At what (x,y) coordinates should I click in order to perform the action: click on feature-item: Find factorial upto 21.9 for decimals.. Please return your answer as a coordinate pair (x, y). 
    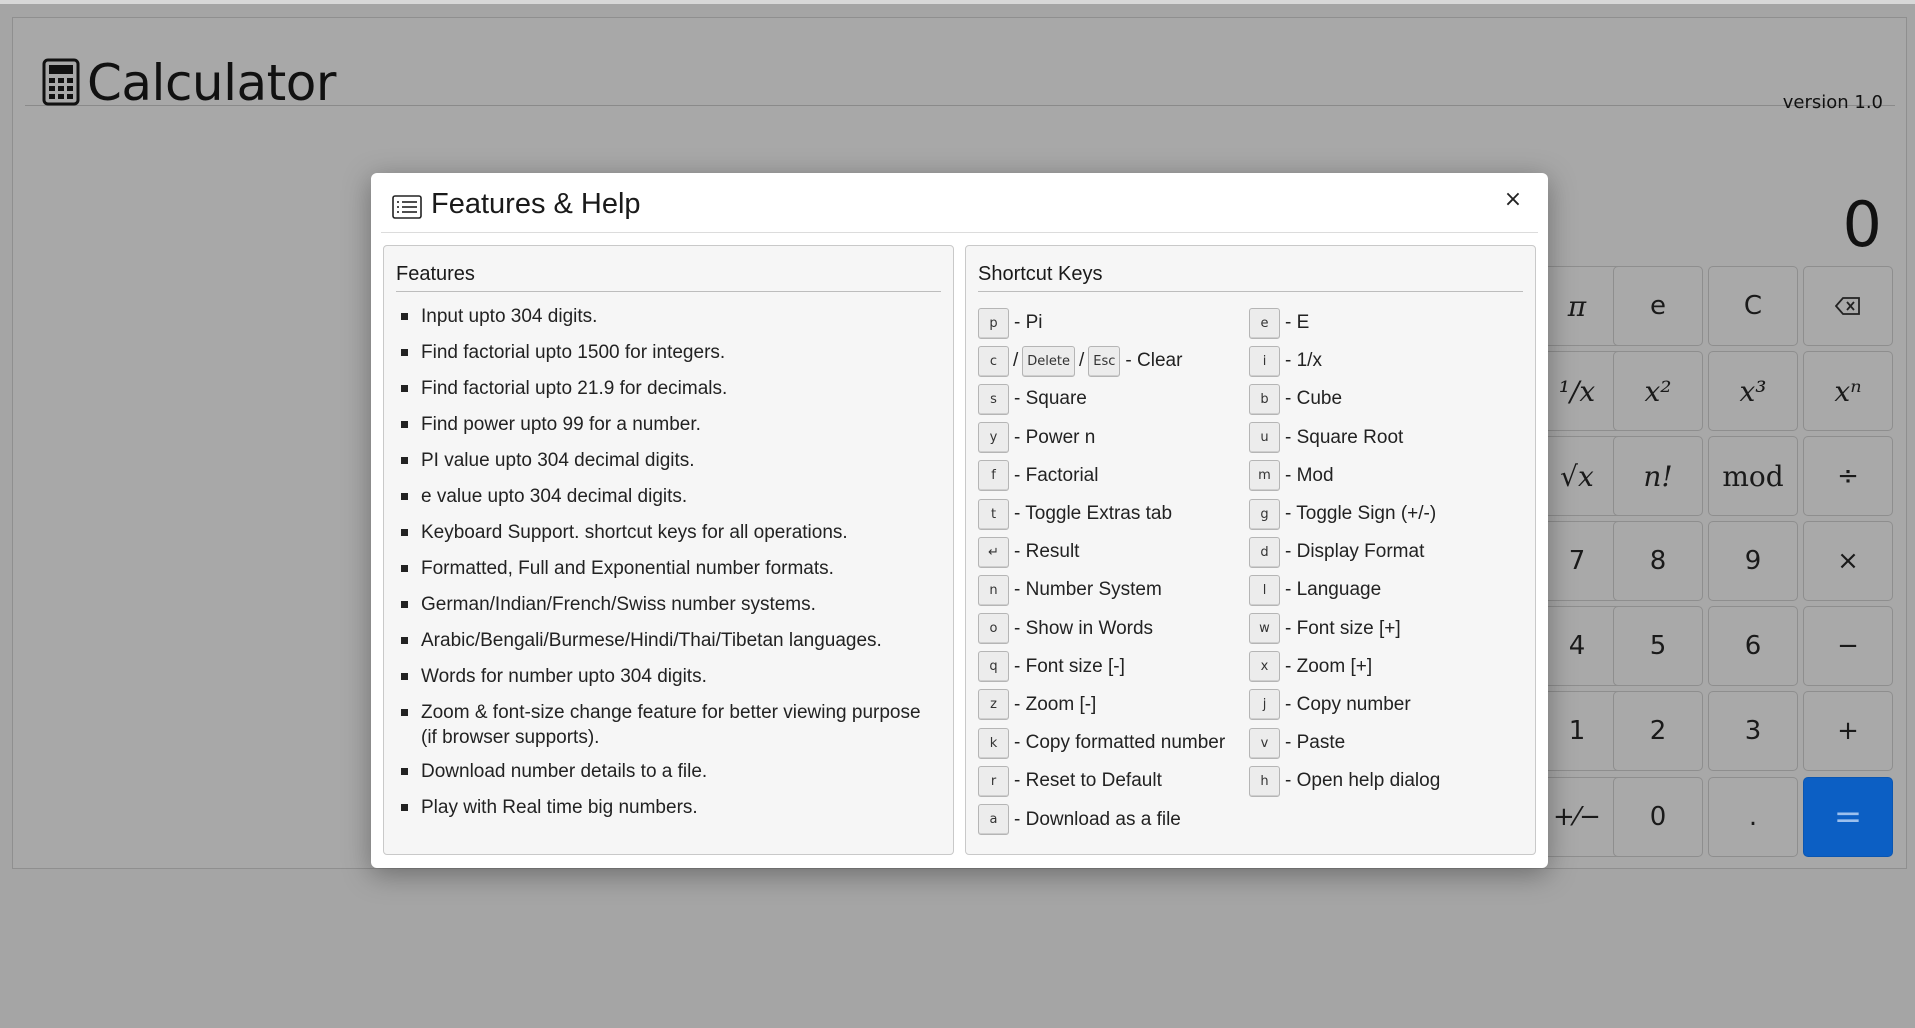
    Looking at the image, I should click on (666, 388).